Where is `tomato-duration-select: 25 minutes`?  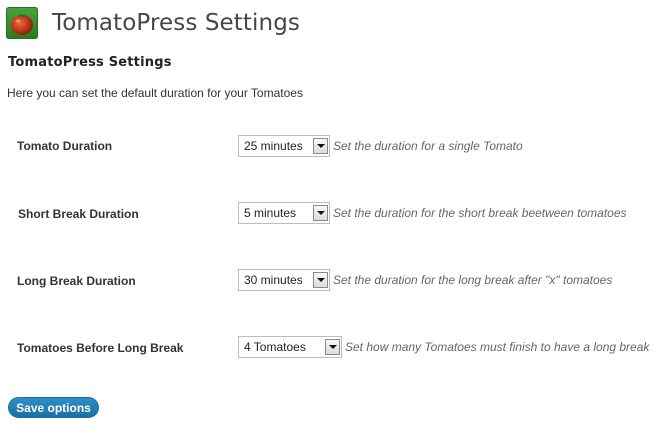
tomato-duration-select: 25 minutes is located at coordinates (284, 146).